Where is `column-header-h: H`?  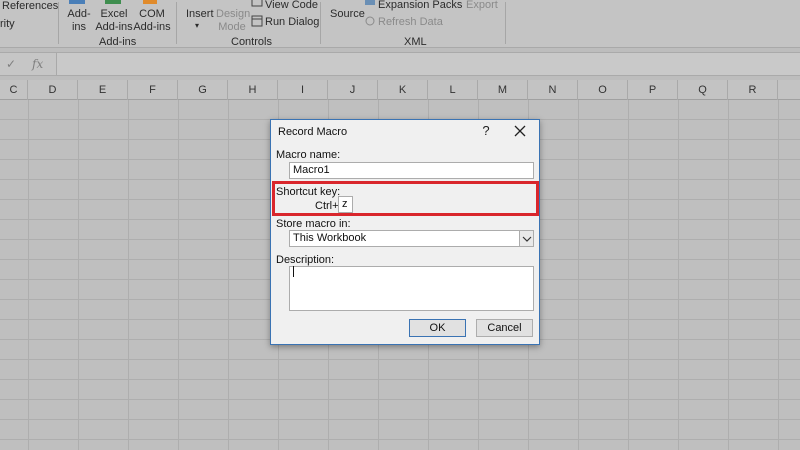
column-header-h: H is located at coordinates (253, 90).